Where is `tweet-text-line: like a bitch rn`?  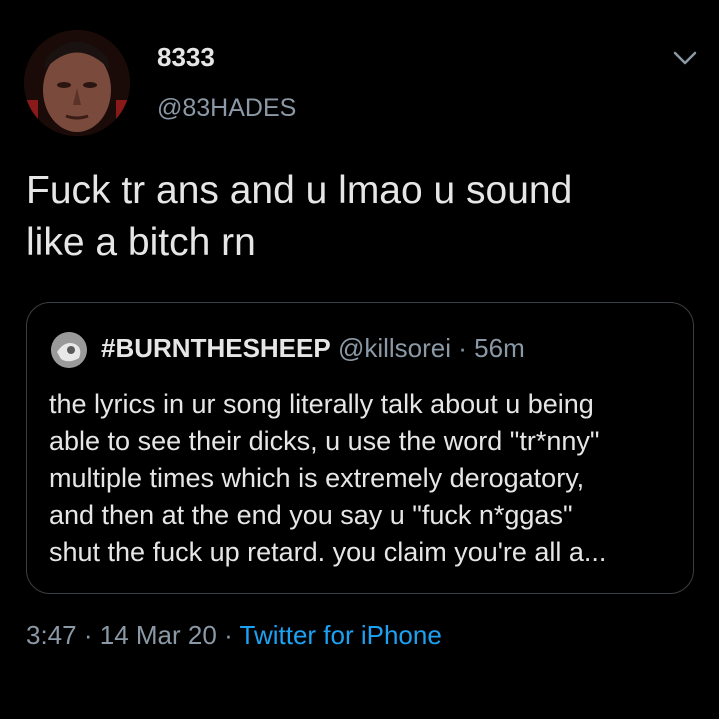
tweet-text-line: like a bitch rn is located at coordinates (141, 242).